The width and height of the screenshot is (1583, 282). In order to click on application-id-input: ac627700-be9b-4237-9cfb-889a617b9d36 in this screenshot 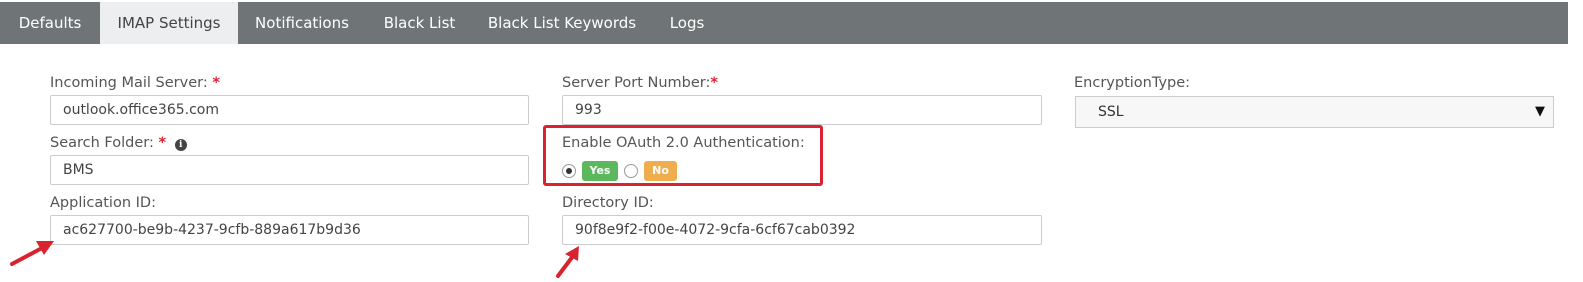, I will do `click(289, 230)`.